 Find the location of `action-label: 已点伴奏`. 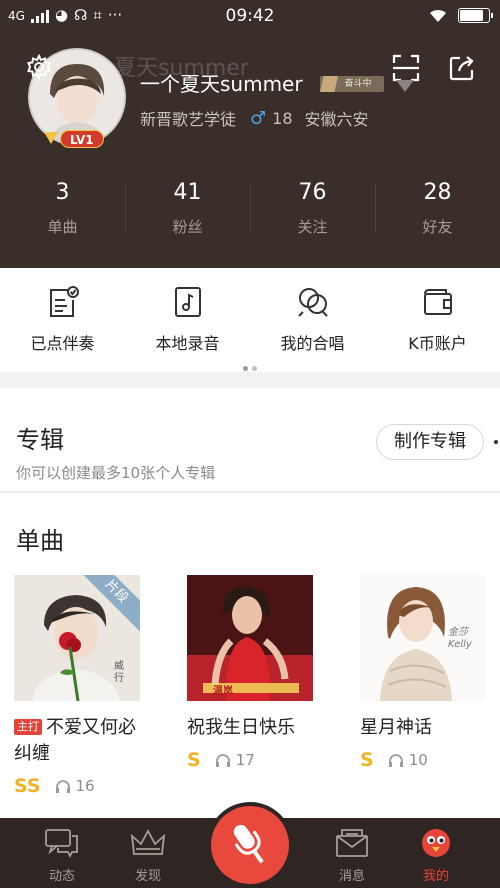

action-label: 已点伴奏 is located at coordinates (62, 343).